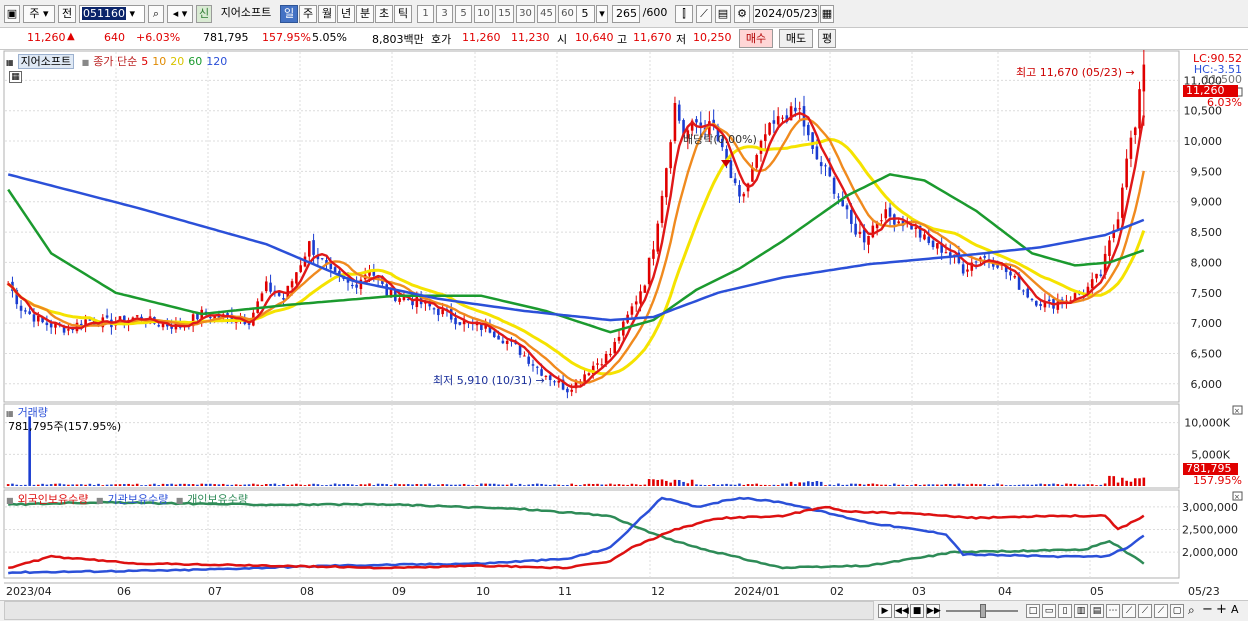 Image resolution: width=1248 pixels, height=621 pixels. I want to click on x-axis-label: 12, so click(658, 591).